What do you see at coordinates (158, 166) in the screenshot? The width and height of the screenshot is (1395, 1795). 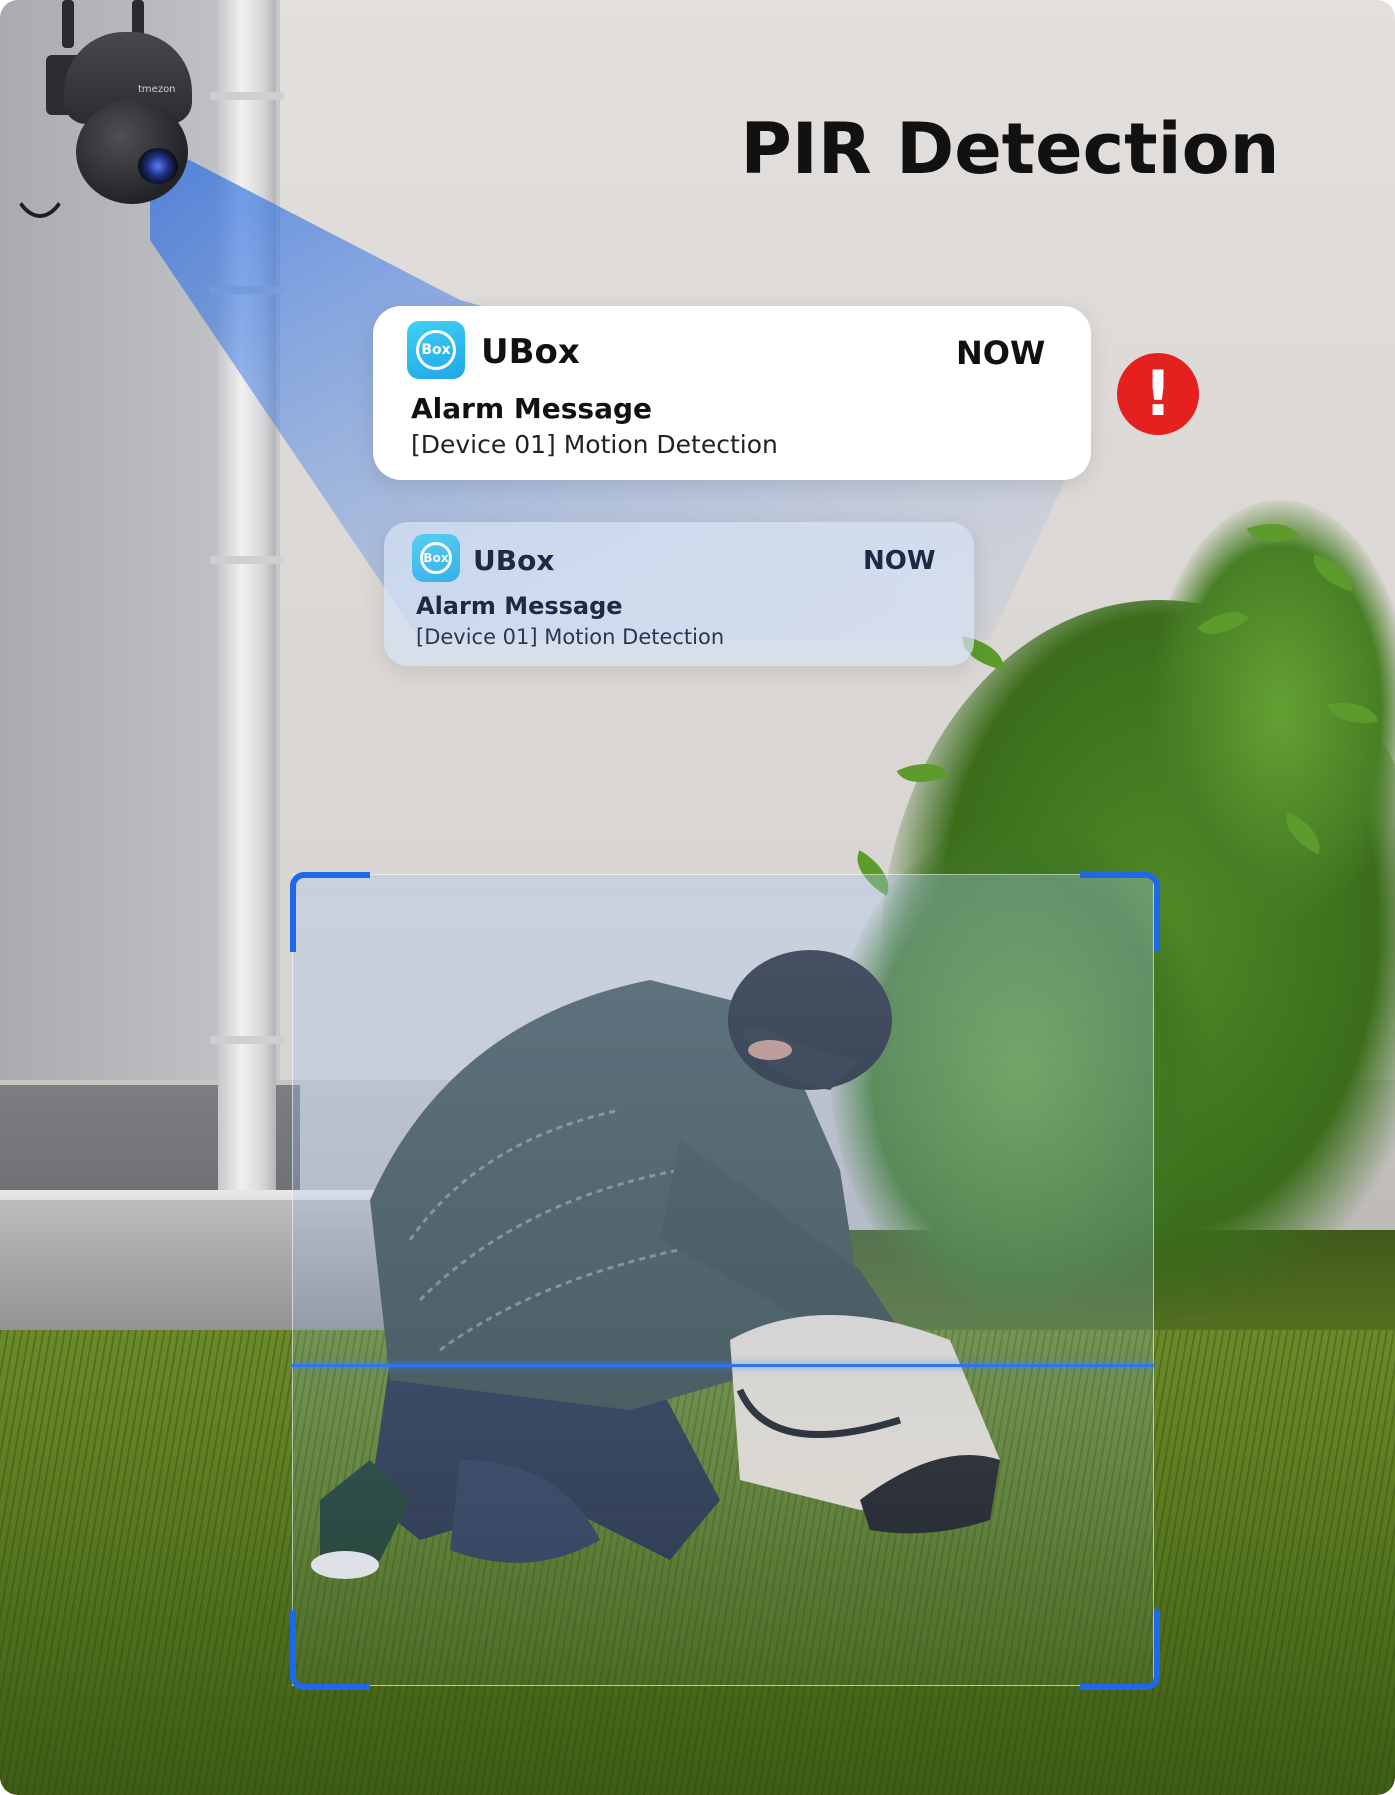 I see `camera-lens` at bounding box center [158, 166].